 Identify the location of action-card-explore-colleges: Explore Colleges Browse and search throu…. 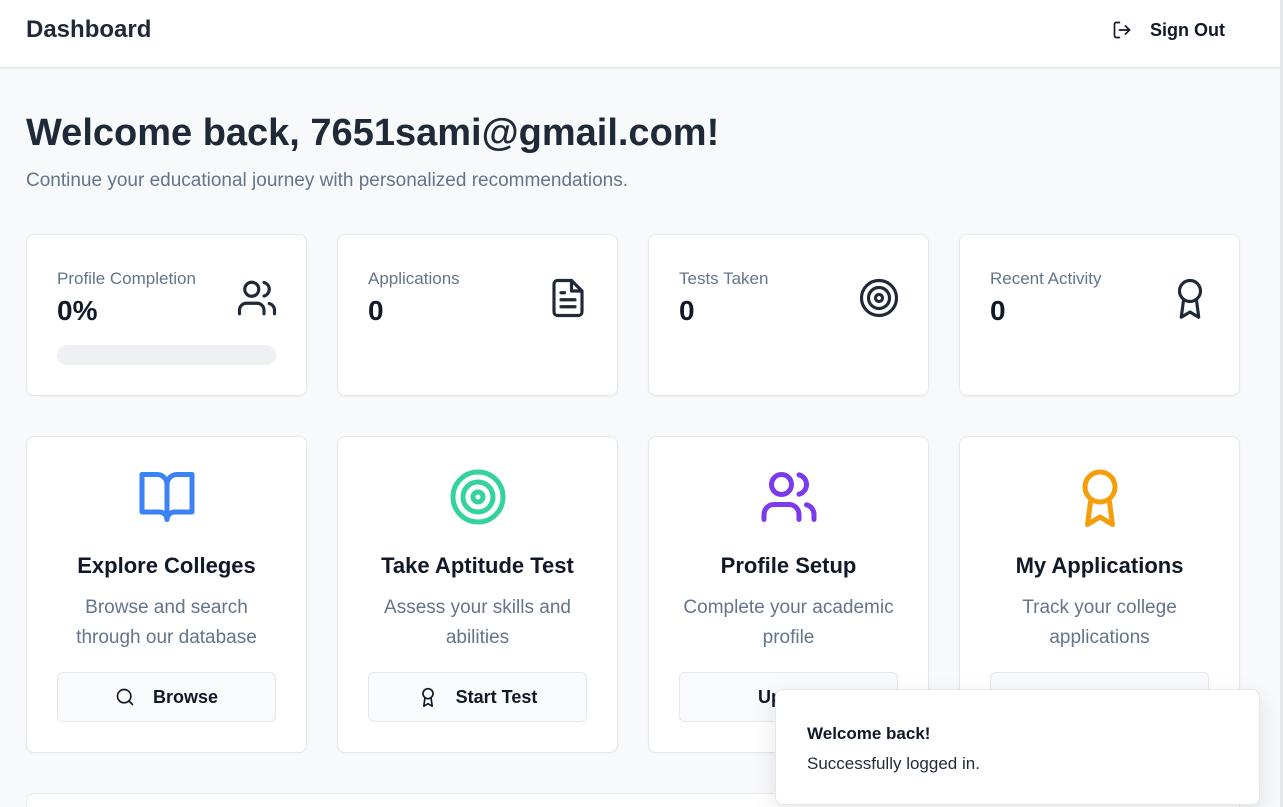
(166, 594).